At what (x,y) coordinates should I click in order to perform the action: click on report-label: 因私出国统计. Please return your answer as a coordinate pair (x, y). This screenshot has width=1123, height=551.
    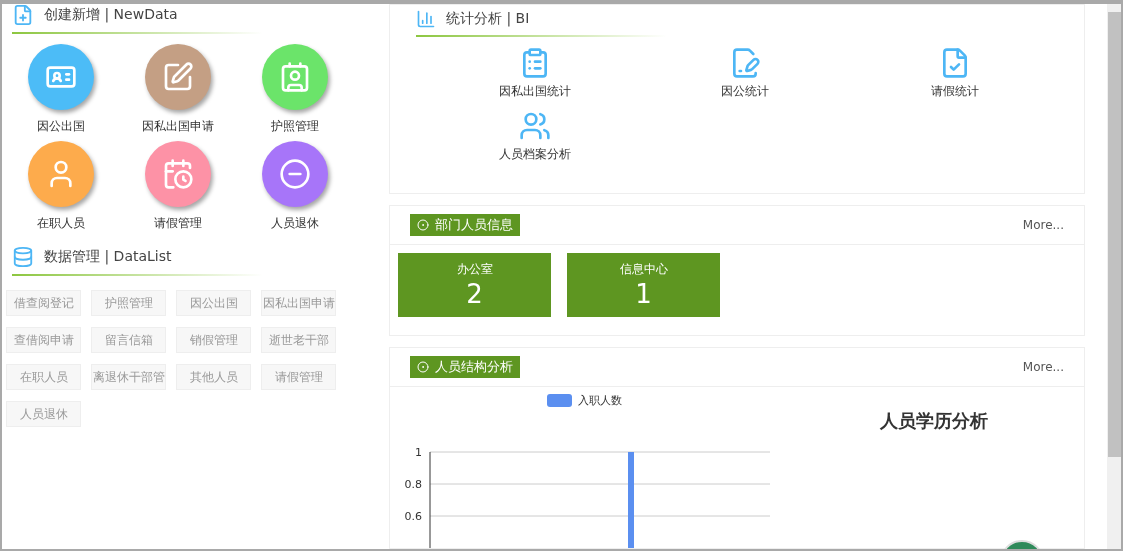
    Looking at the image, I should click on (535, 91).